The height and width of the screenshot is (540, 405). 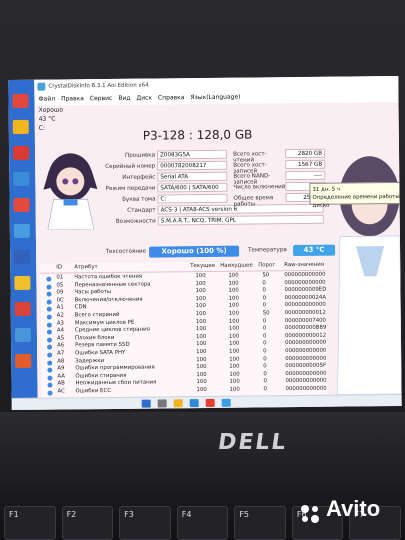 I want to click on interface-label: Интерфейс, so click(x=139, y=177).